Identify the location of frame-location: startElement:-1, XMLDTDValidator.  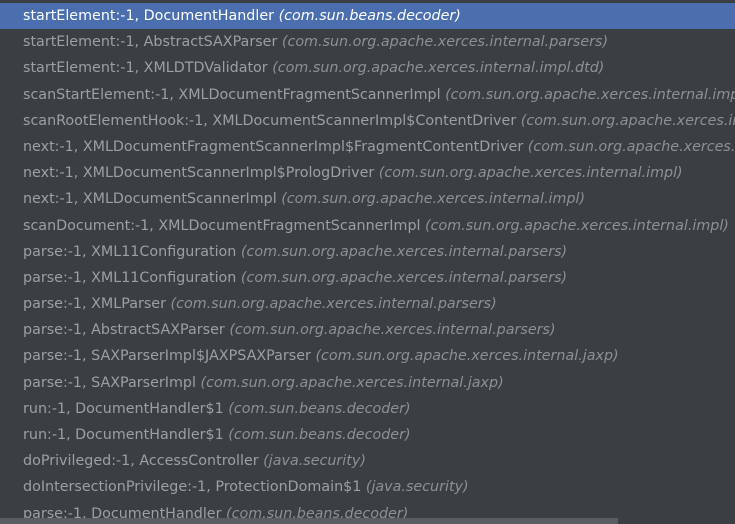
(145, 68).